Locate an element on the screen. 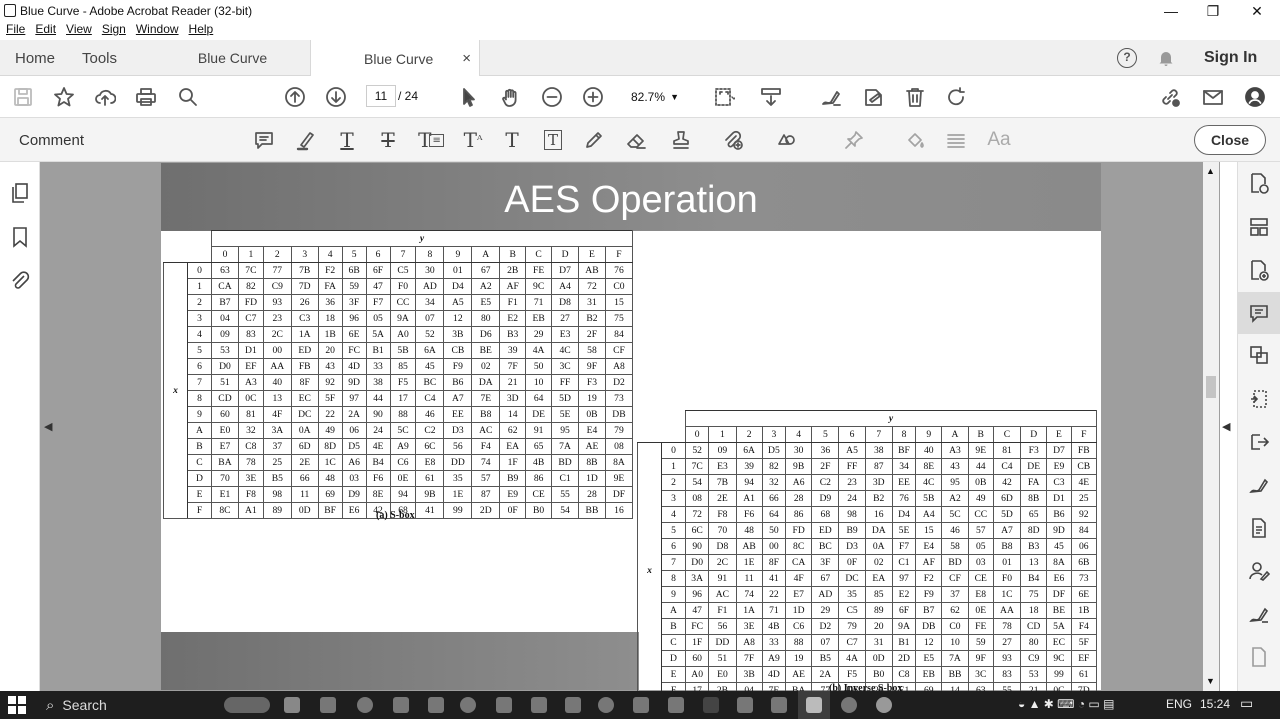 The height and width of the screenshot is (719, 1280). pencil-draw-icon is located at coordinates (594, 140).